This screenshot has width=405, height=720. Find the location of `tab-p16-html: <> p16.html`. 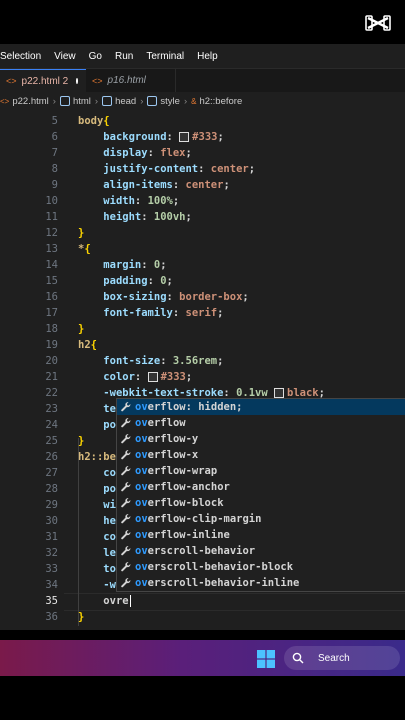

tab-p16-html: <> p16.html is located at coordinates (131, 80).